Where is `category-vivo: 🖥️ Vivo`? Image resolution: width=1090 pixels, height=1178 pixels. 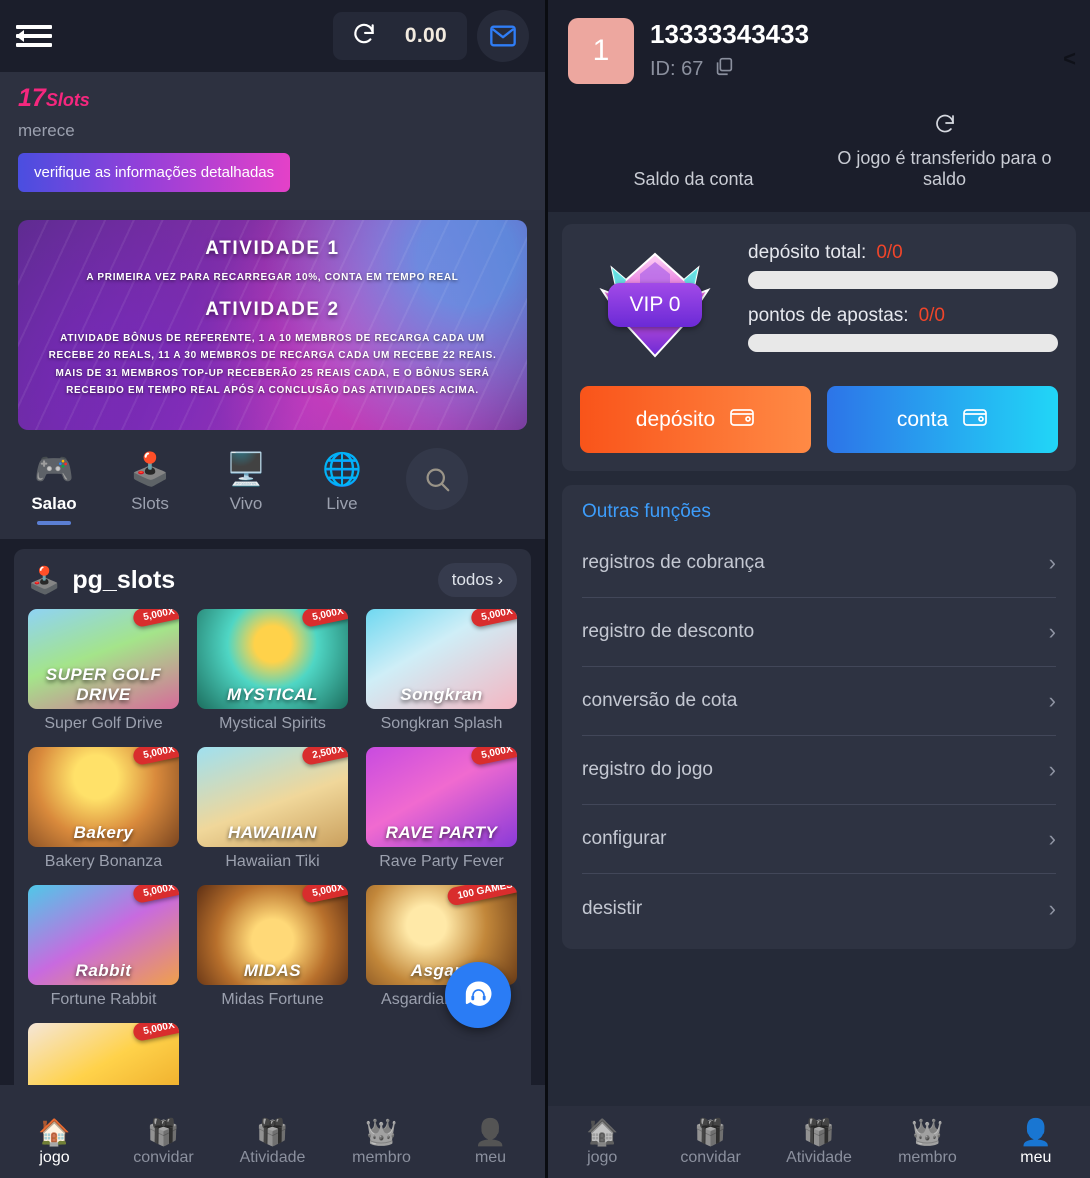 category-vivo: 🖥️ Vivo is located at coordinates (246, 481).